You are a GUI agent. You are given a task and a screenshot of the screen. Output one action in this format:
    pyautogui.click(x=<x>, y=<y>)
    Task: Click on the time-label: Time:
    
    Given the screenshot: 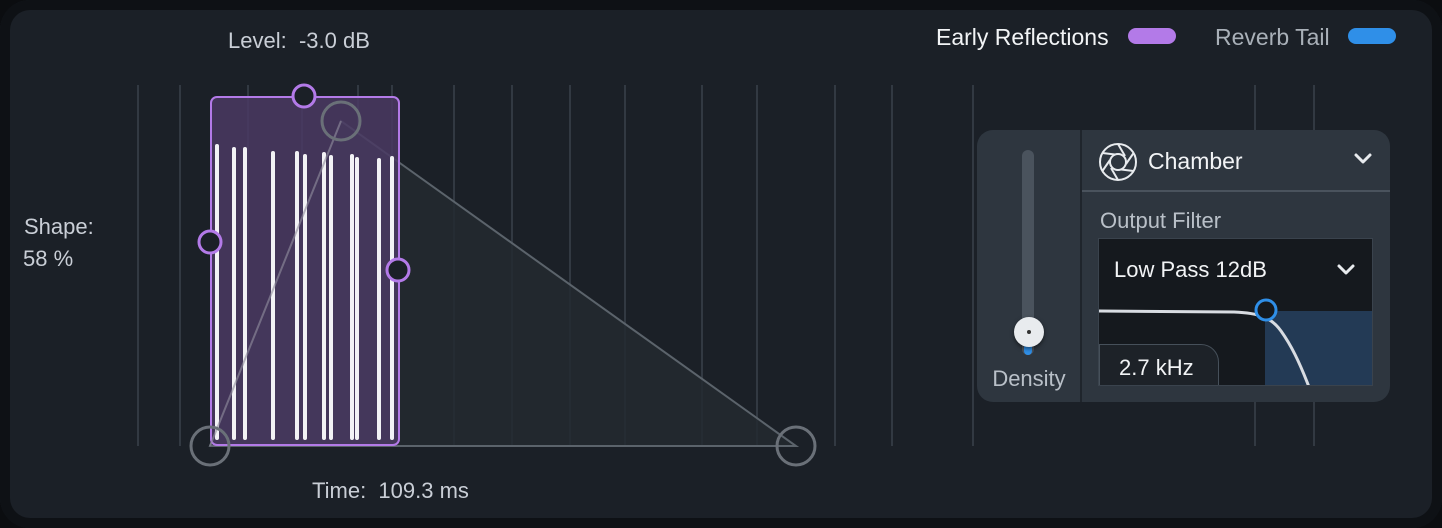 What is the action you would take?
    pyautogui.click(x=339, y=490)
    